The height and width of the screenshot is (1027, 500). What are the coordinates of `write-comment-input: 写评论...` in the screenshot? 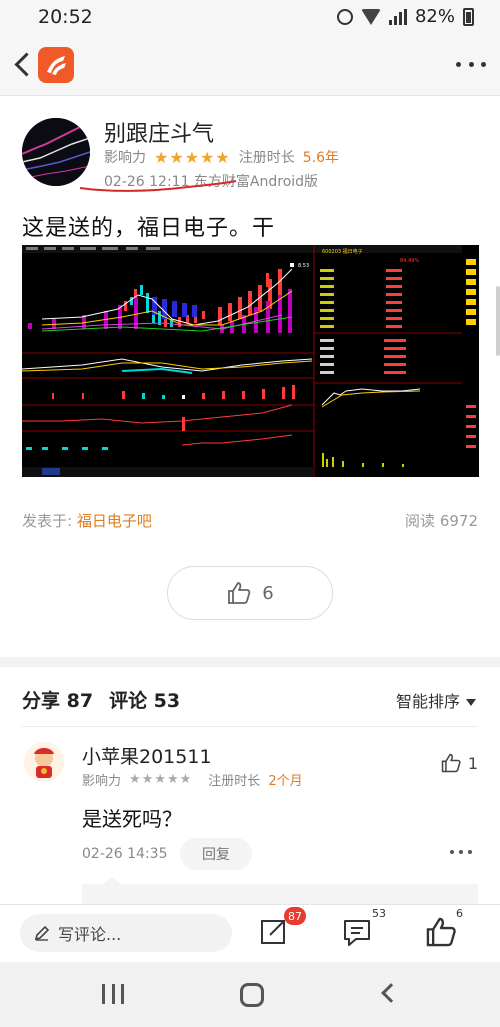 It's located at (126, 933).